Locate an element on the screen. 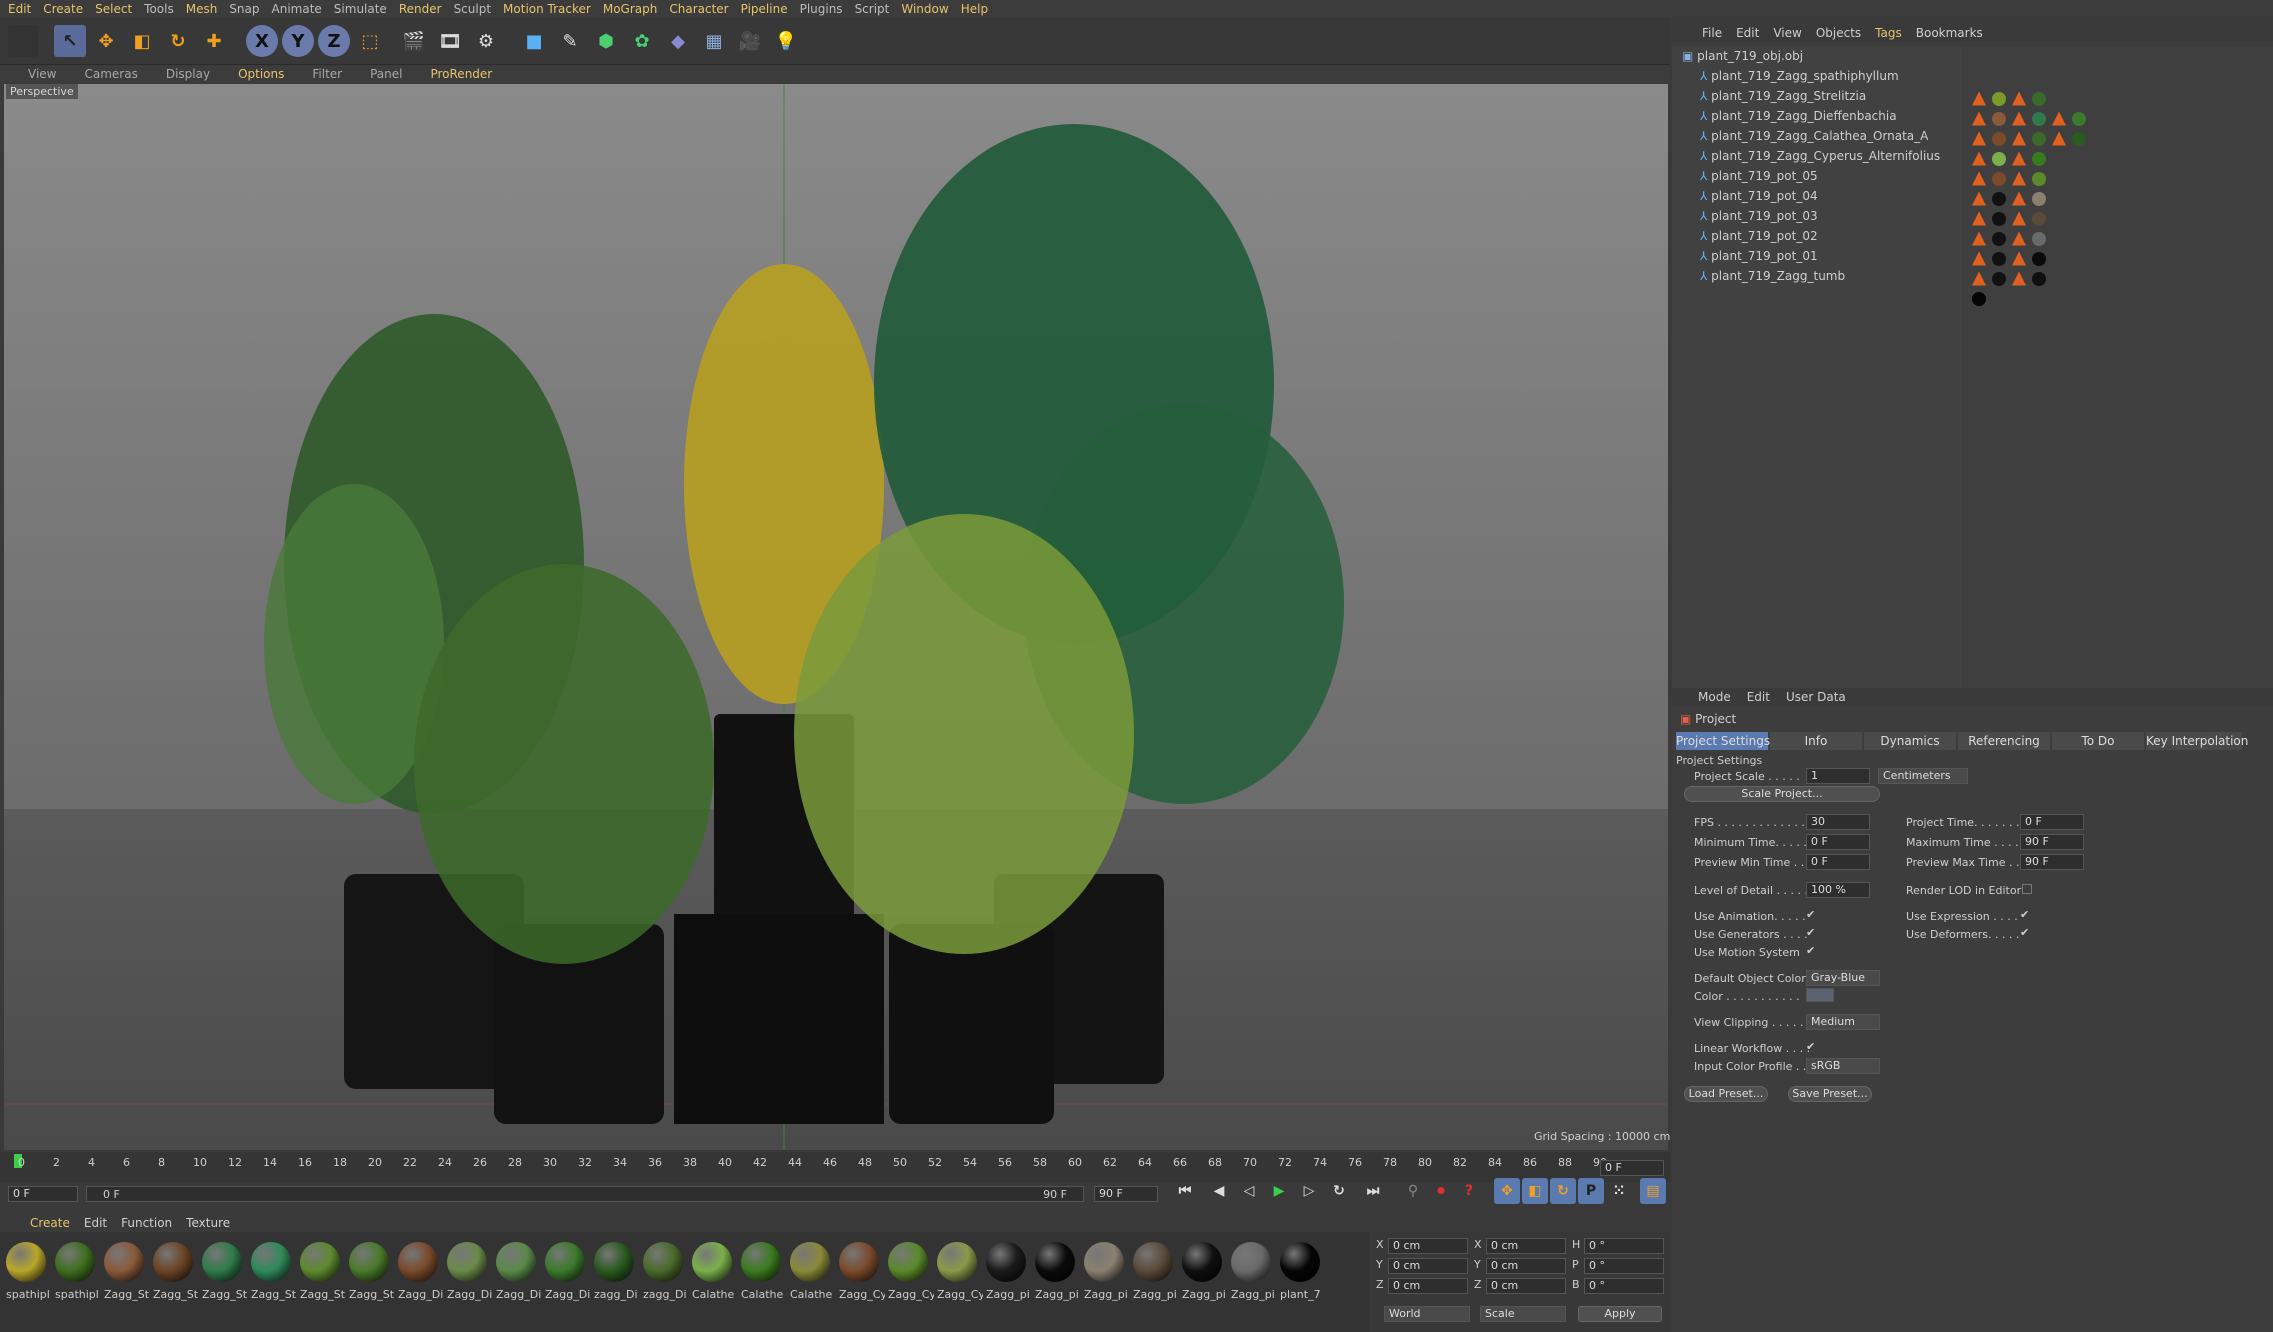 The width and height of the screenshot is (2273, 1332). goto-start-icon: ⏮ is located at coordinates (1185, 1191).